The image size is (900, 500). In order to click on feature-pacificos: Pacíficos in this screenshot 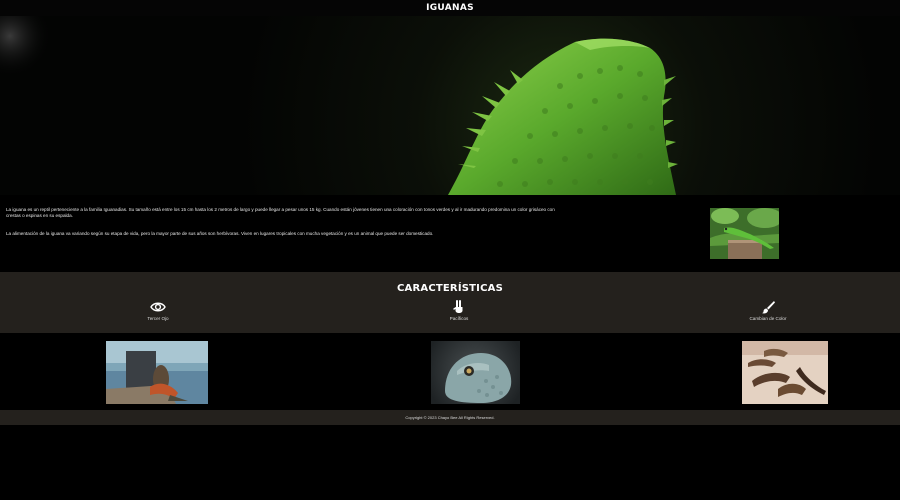, I will do `click(459, 310)`.